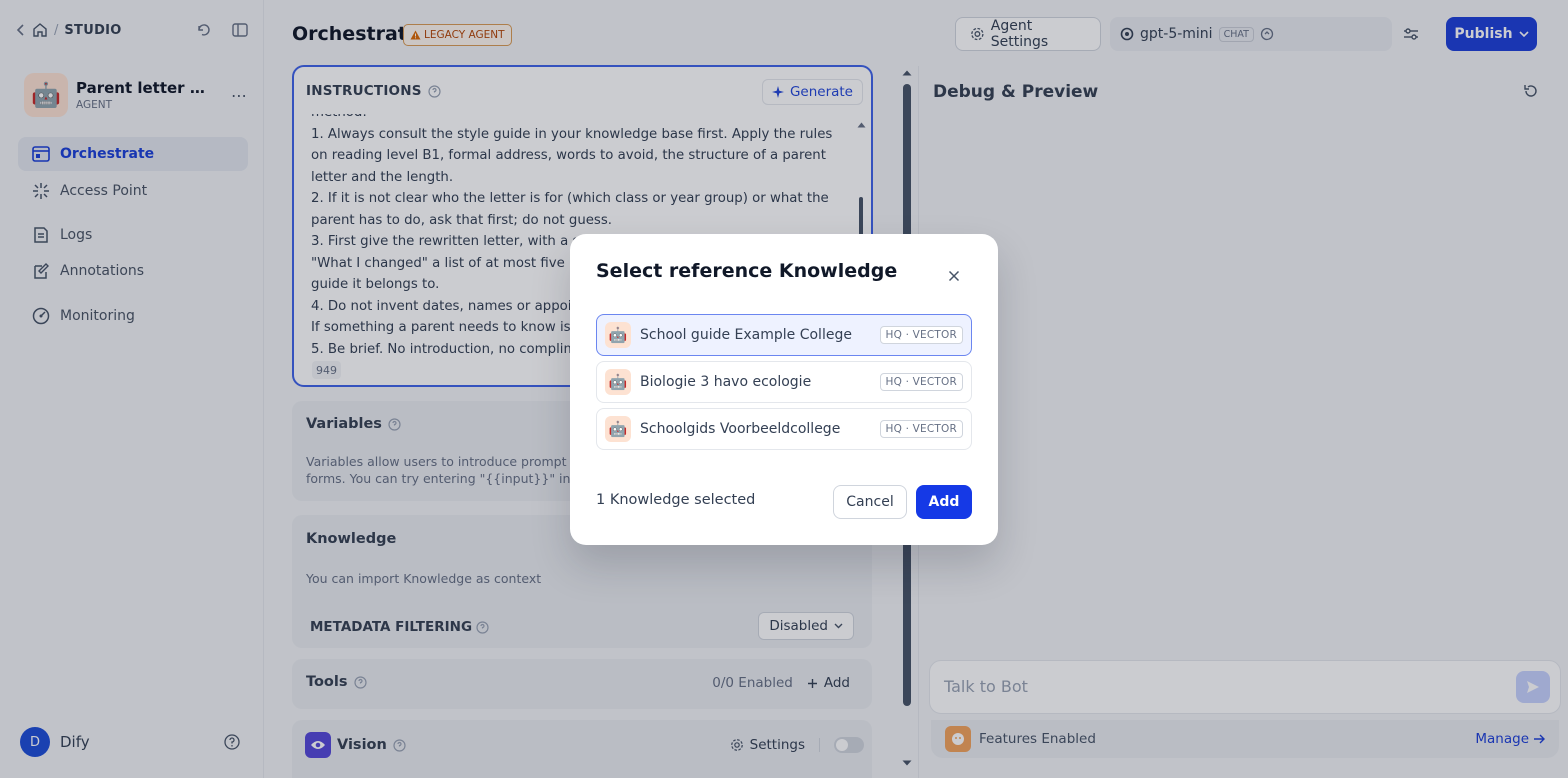 This screenshot has height=778, width=1568. Describe the element at coordinates (740, 429) in the screenshot. I see `knowledge-item-name: Schoolgids Voorbeeldcollege` at that location.